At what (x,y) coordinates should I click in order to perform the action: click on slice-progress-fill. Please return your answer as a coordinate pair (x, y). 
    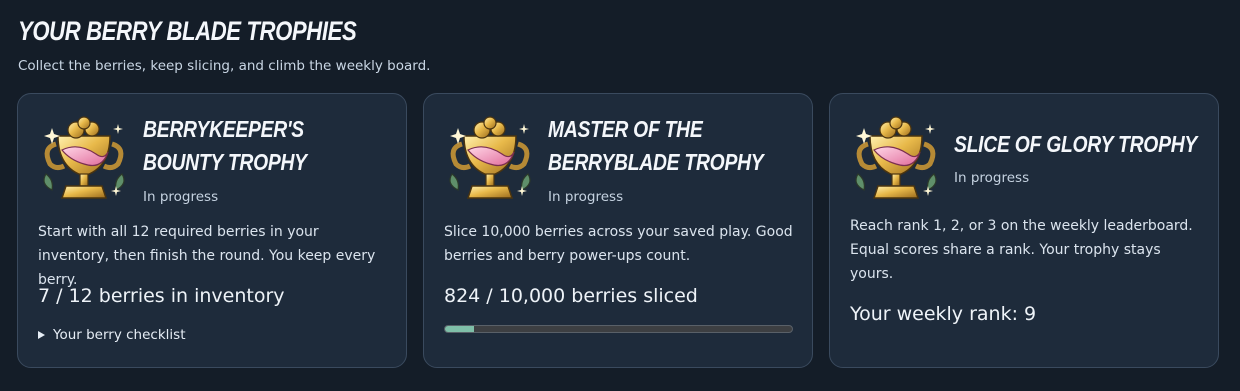
    Looking at the image, I should click on (459, 329).